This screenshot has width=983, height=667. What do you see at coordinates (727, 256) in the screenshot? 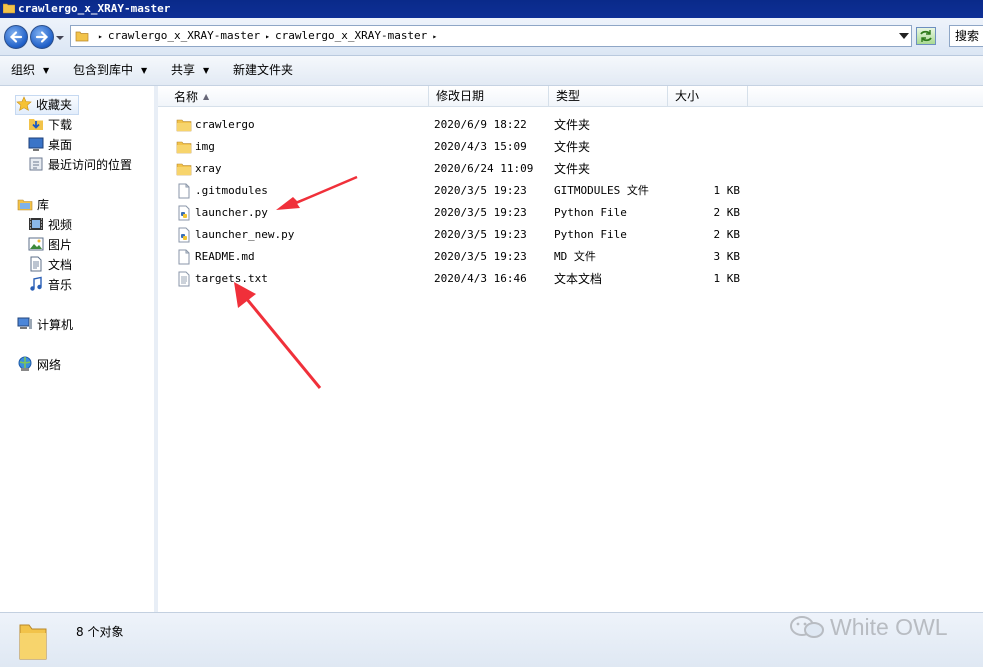
I see `file-size: 3 KB` at bounding box center [727, 256].